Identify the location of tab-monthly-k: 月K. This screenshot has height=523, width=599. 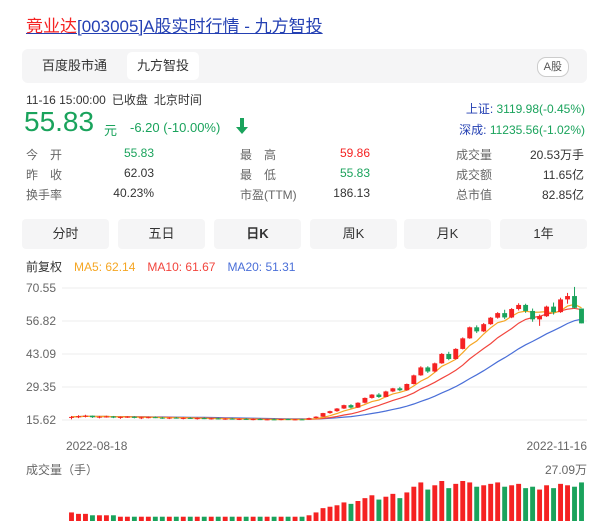
(447, 234).